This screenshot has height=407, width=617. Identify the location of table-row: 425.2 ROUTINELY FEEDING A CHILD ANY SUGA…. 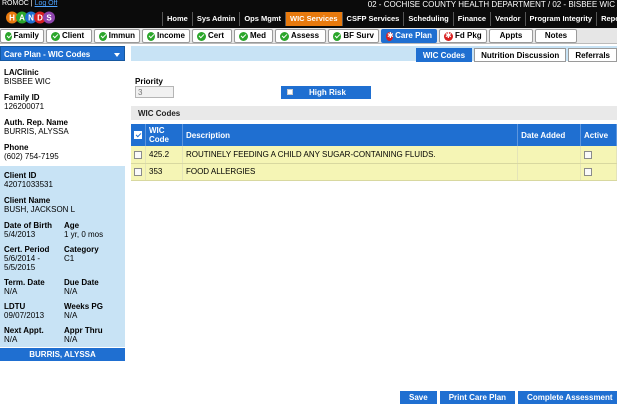
(374, 155).